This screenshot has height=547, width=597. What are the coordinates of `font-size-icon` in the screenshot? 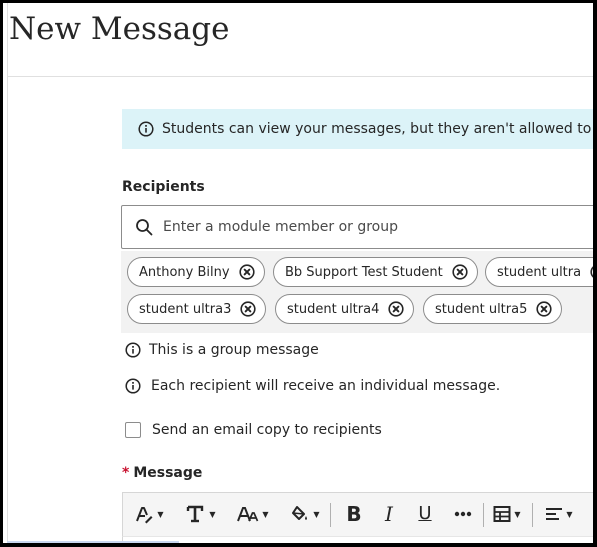 It's located at (248, 514).